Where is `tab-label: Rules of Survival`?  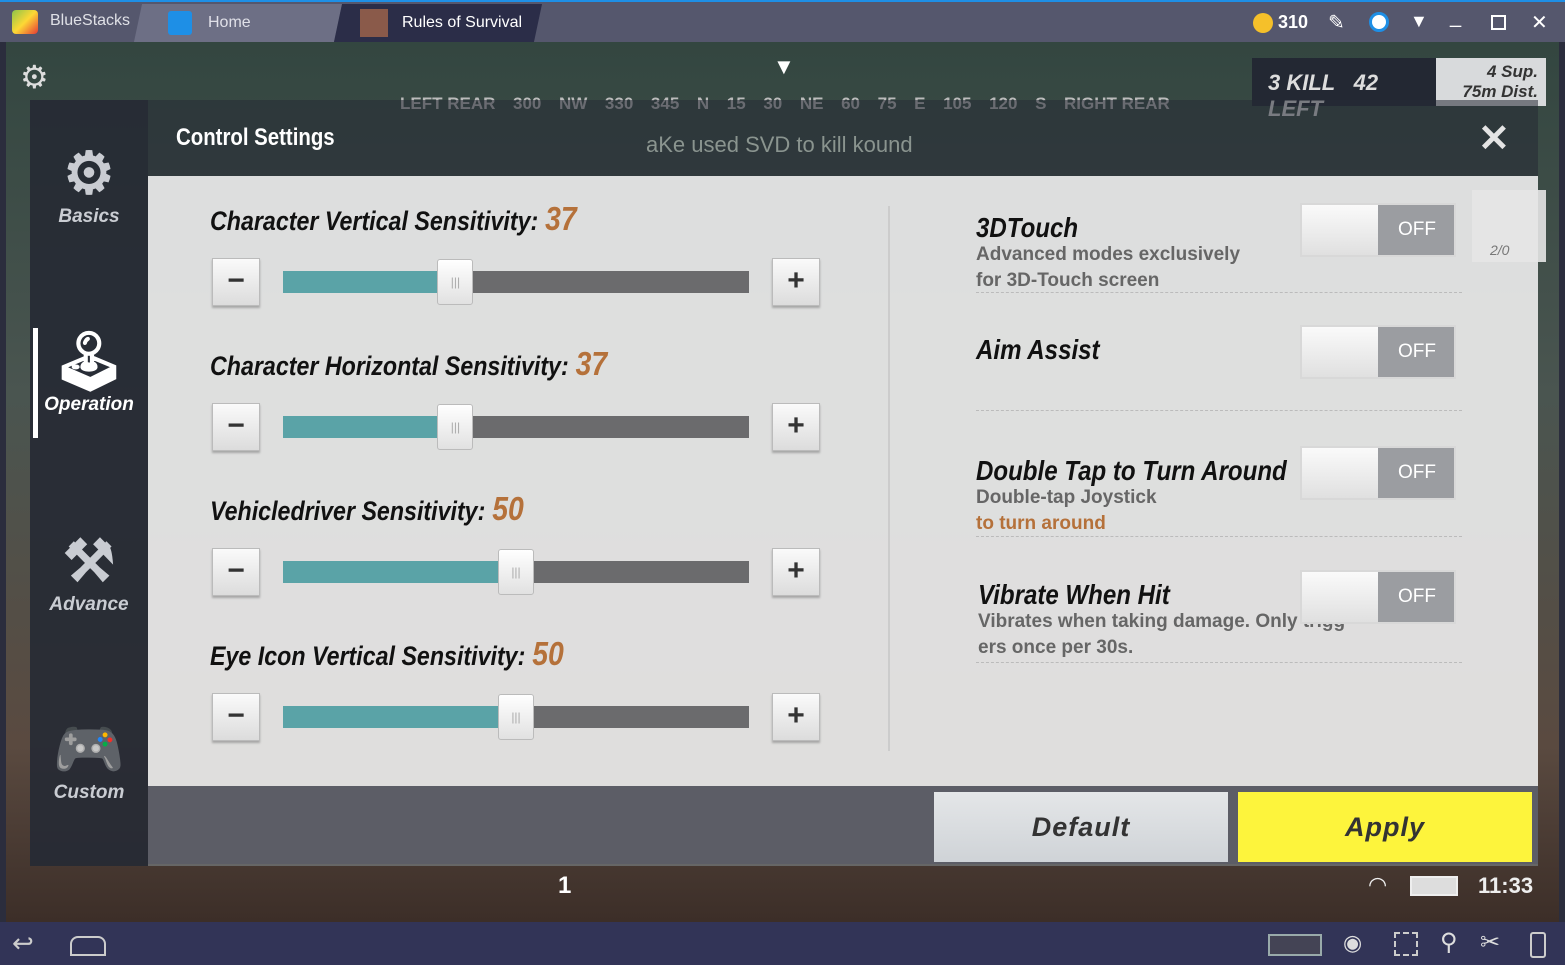 tab-label: Rules of Survival is located at coordinates (462, 22).